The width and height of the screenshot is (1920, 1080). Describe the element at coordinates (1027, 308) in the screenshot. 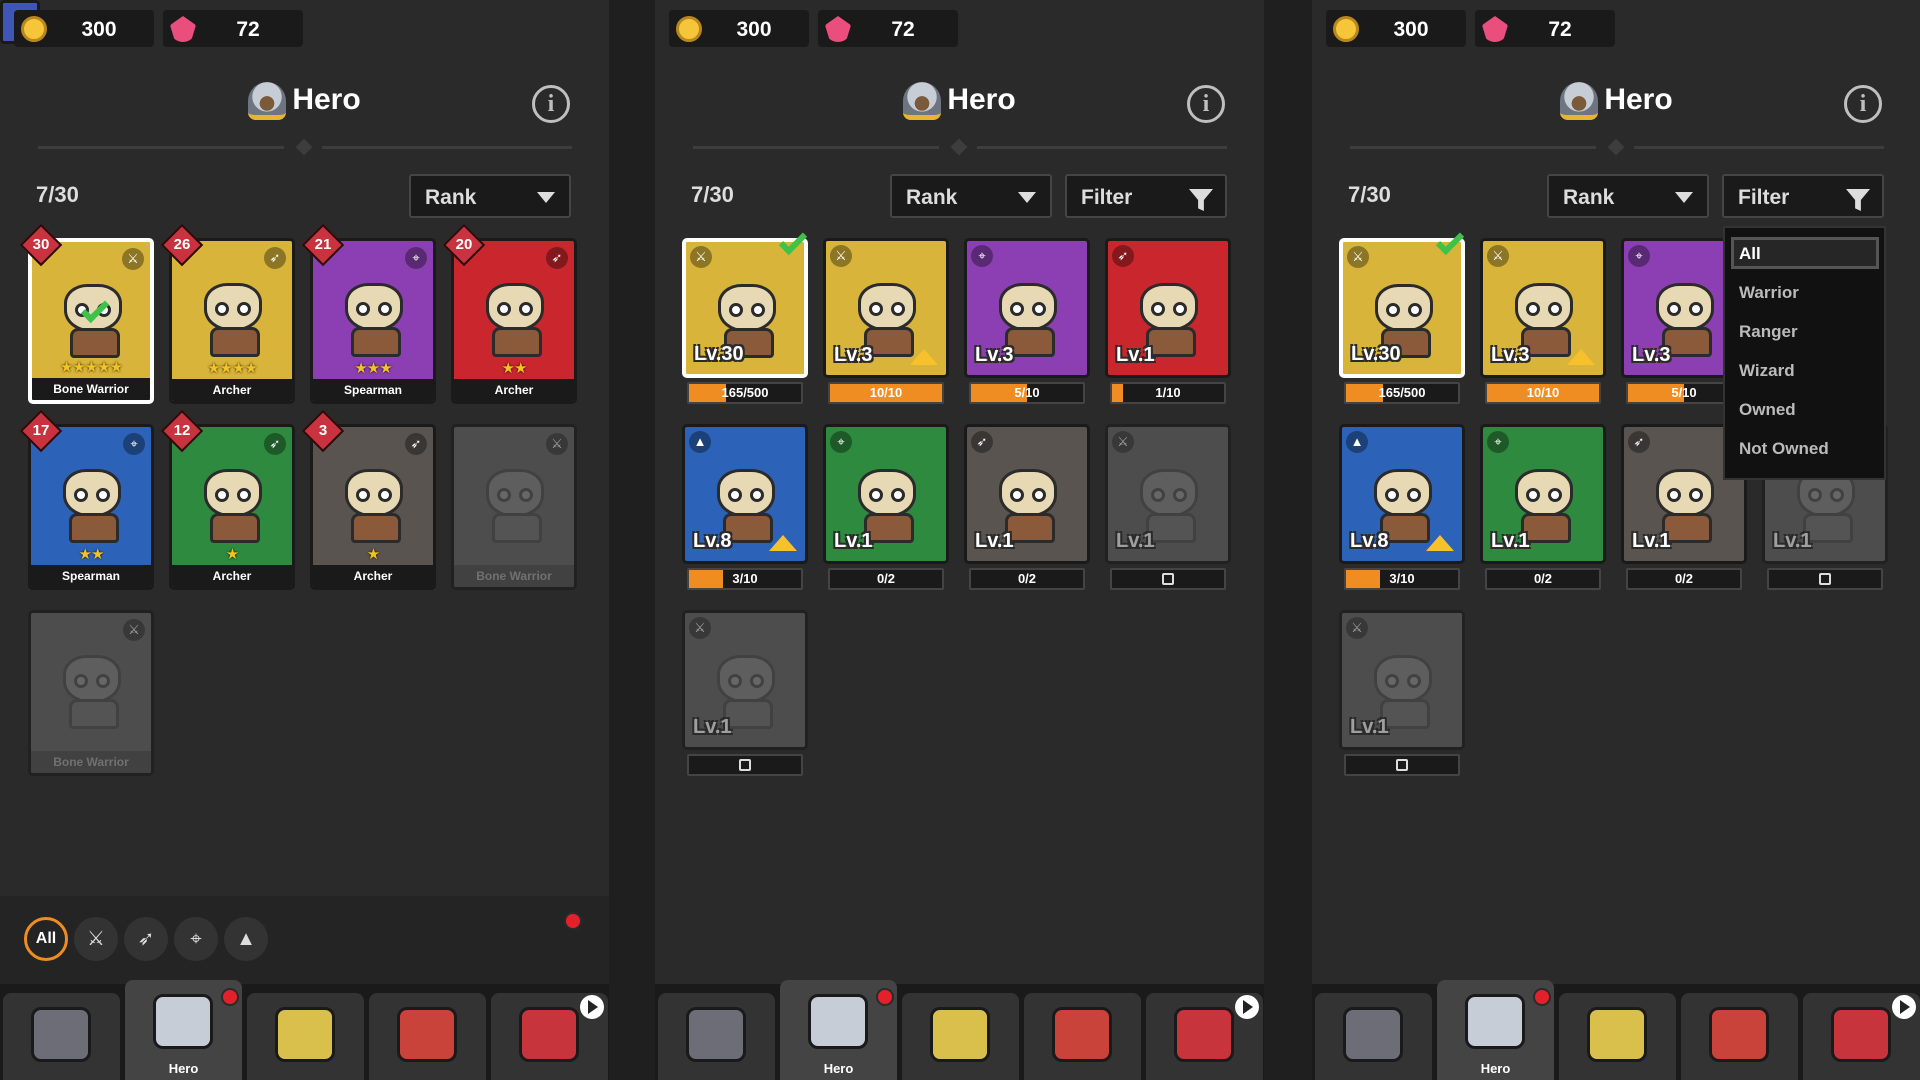

I see `hero-card: ⌖ Lv.3` at that location.